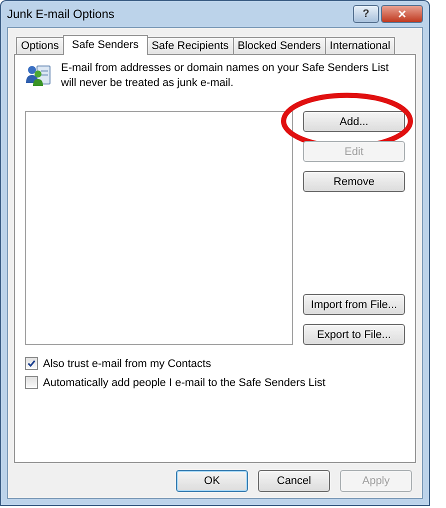  I want to click on dialog-button: OK, so click(212, 481).